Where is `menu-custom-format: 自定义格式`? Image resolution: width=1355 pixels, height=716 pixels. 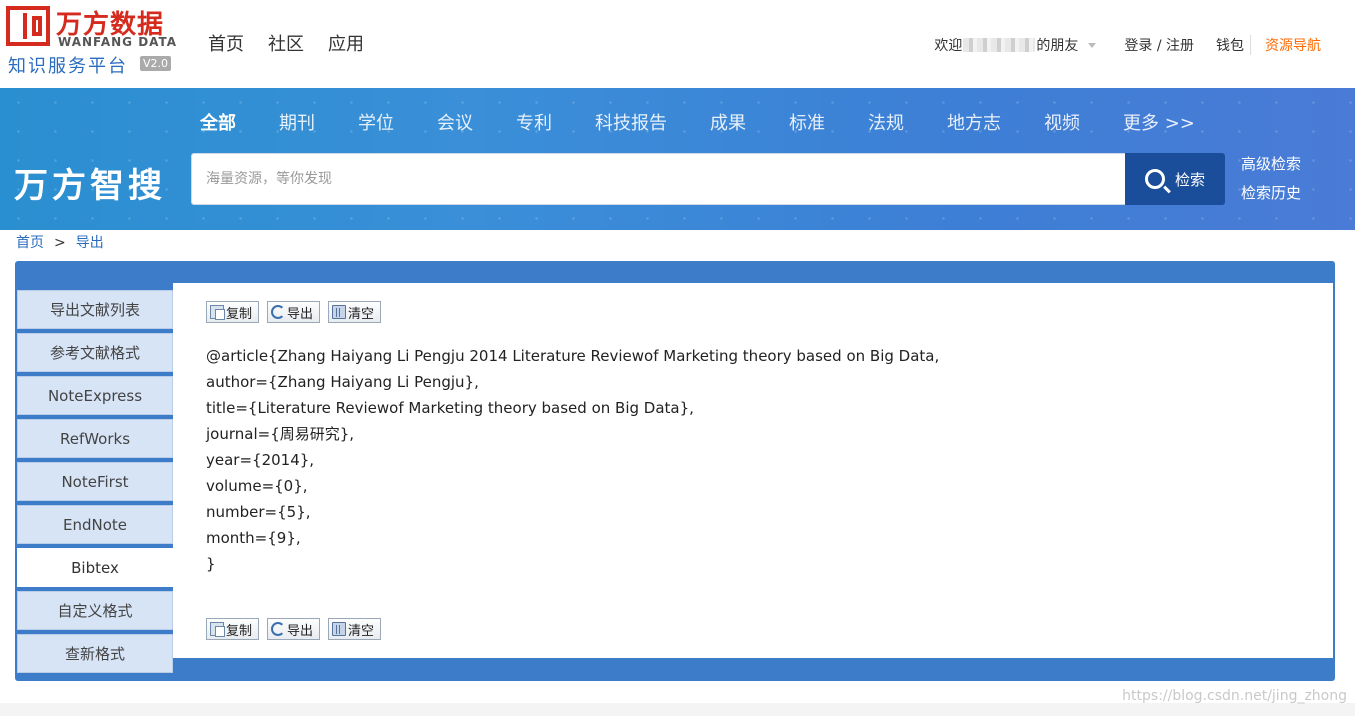
menu-custom-format: 自定义格式 is located at coordinates (95, 610).